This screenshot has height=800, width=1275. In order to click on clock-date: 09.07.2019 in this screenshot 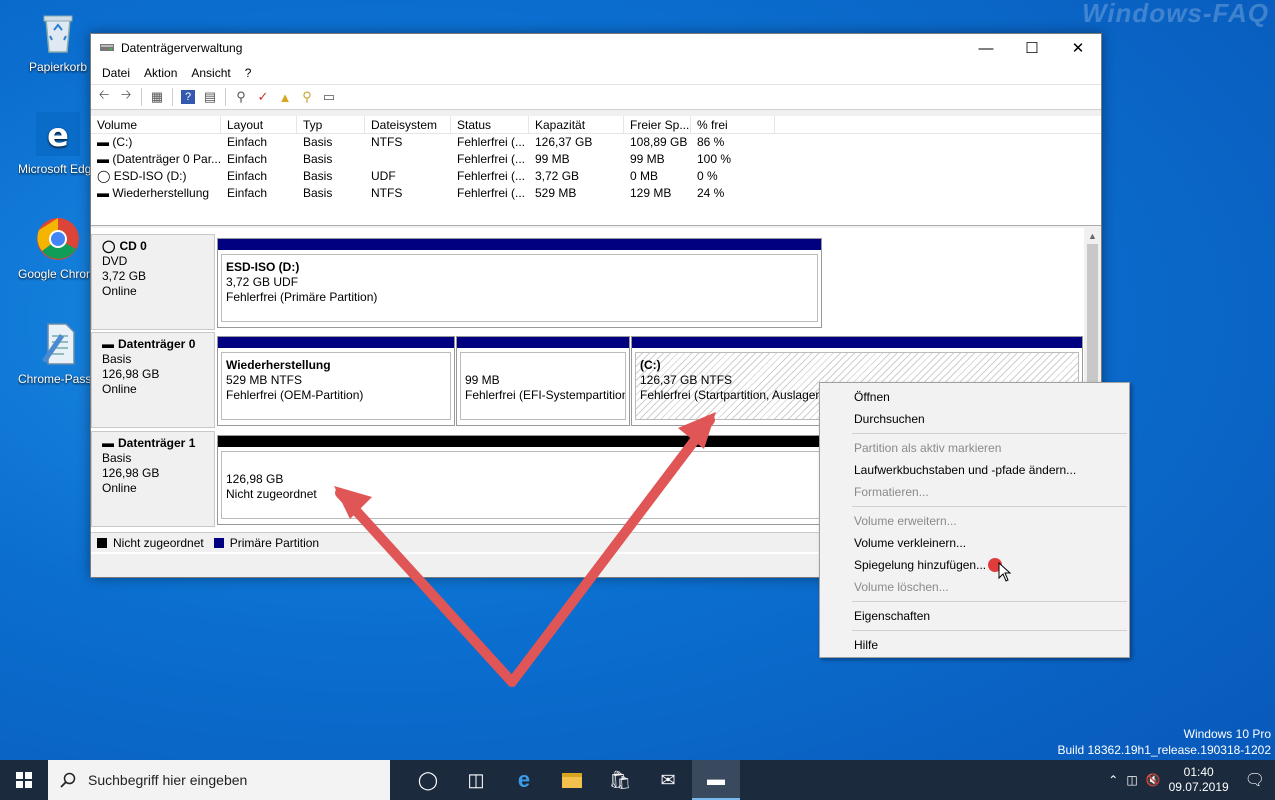, I will do `click(1198, 787)`.